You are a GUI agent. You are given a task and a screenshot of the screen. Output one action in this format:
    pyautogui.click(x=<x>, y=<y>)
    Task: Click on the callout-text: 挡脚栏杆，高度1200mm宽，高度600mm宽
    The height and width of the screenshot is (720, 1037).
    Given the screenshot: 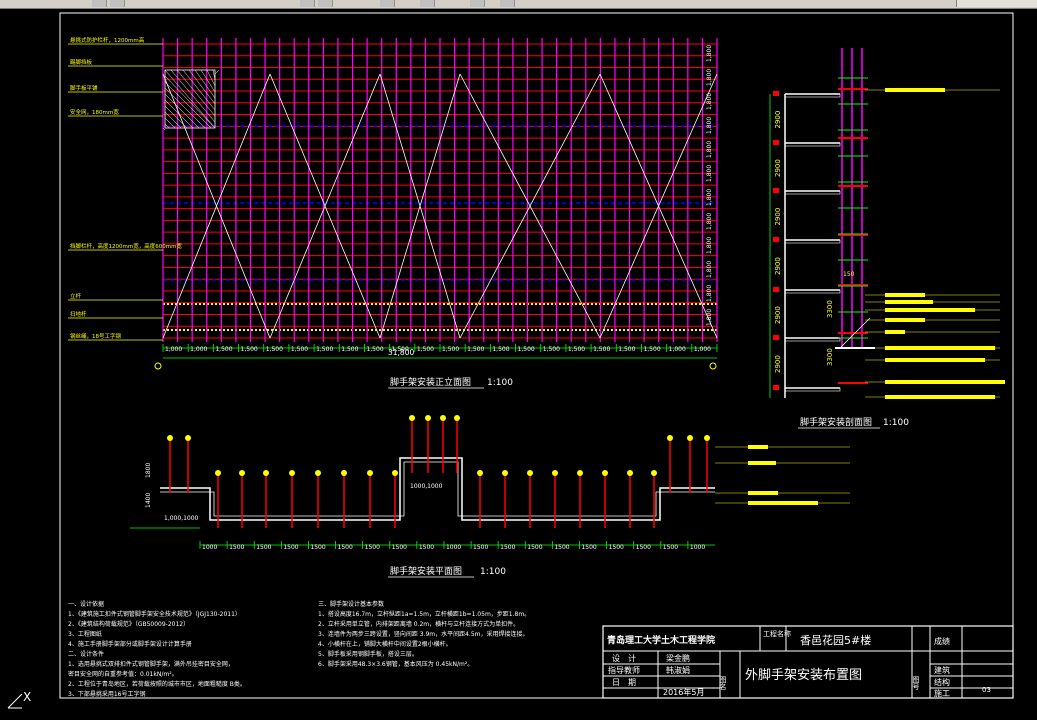 What is the action you would take?
    pyautogui.click(x=126, y=246)
    